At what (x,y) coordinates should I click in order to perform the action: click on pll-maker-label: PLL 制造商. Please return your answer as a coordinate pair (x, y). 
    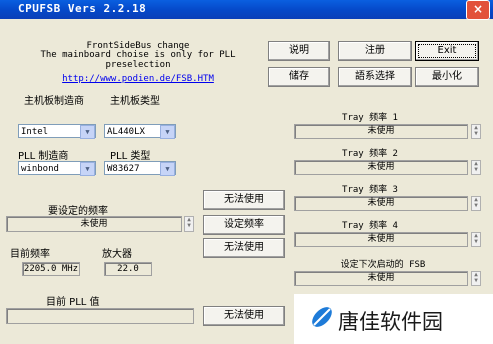
    Looking at the image, I should click on (43, 156).